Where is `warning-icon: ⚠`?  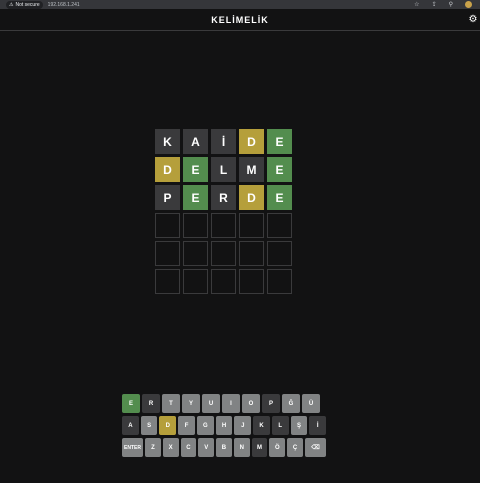
warning-icon: ⚠ is located at coordinates (11, 4).